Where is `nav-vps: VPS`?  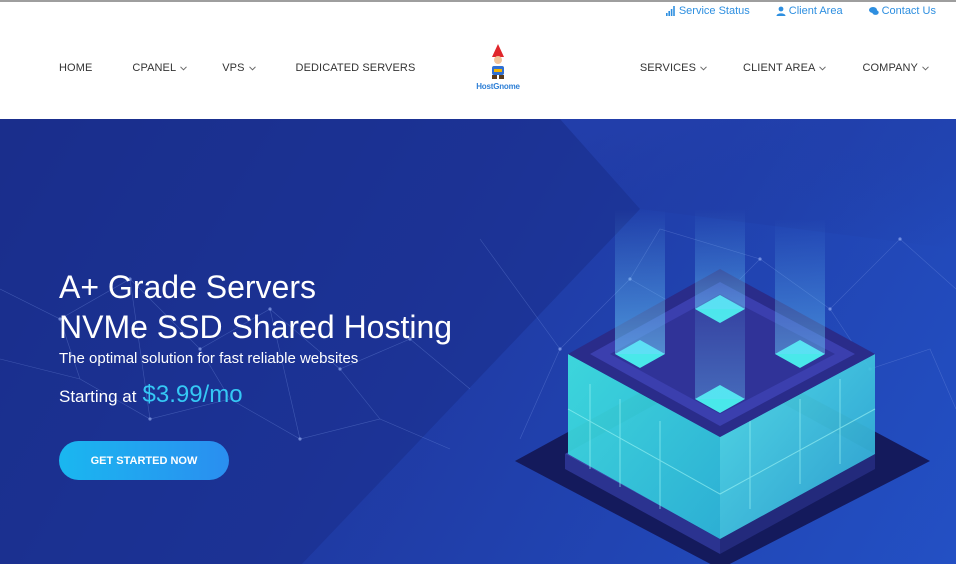 nav-vps: VPS is located at coordinates (239, 68).